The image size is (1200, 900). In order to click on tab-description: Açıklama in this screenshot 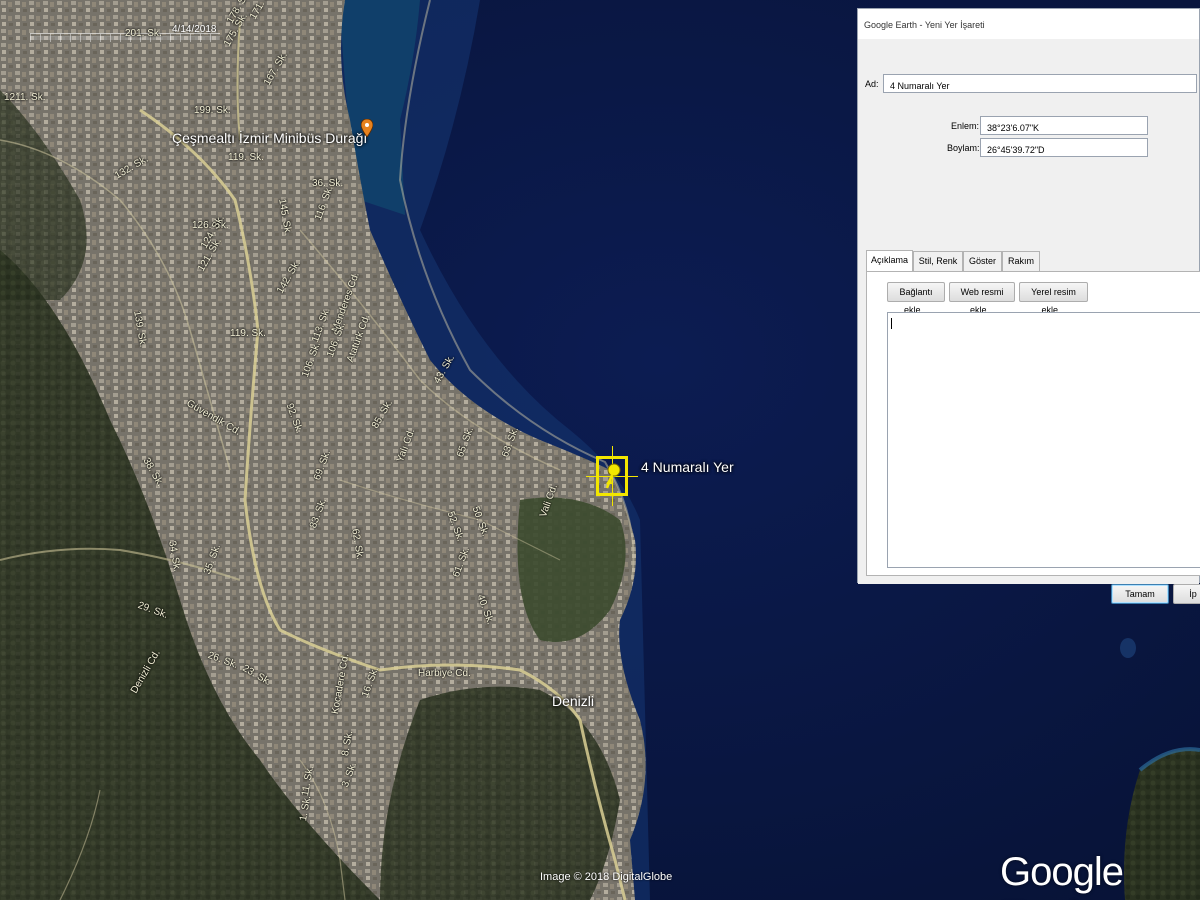, I will do `click(889, 261)`.